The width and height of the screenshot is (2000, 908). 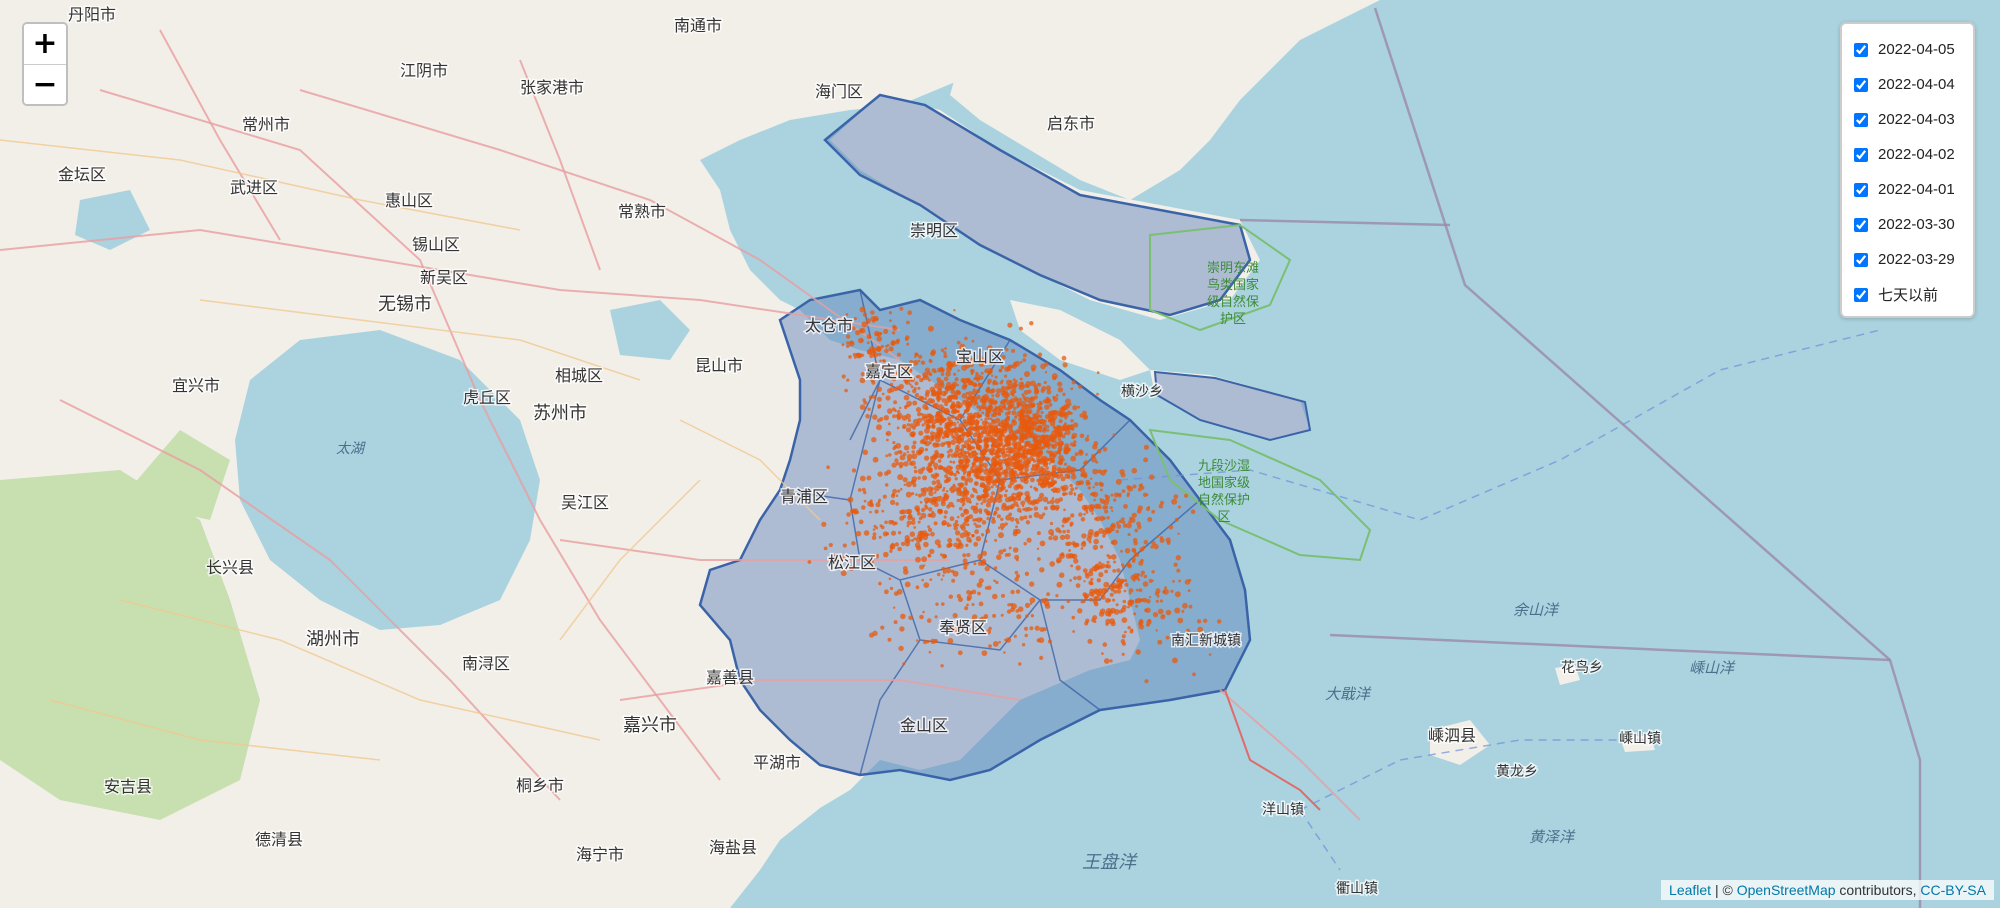 What do you see at coordinates (1357, 888) in the screenshot?
I see `place-label: 衢山镇` at bounding box center [1357, 888].